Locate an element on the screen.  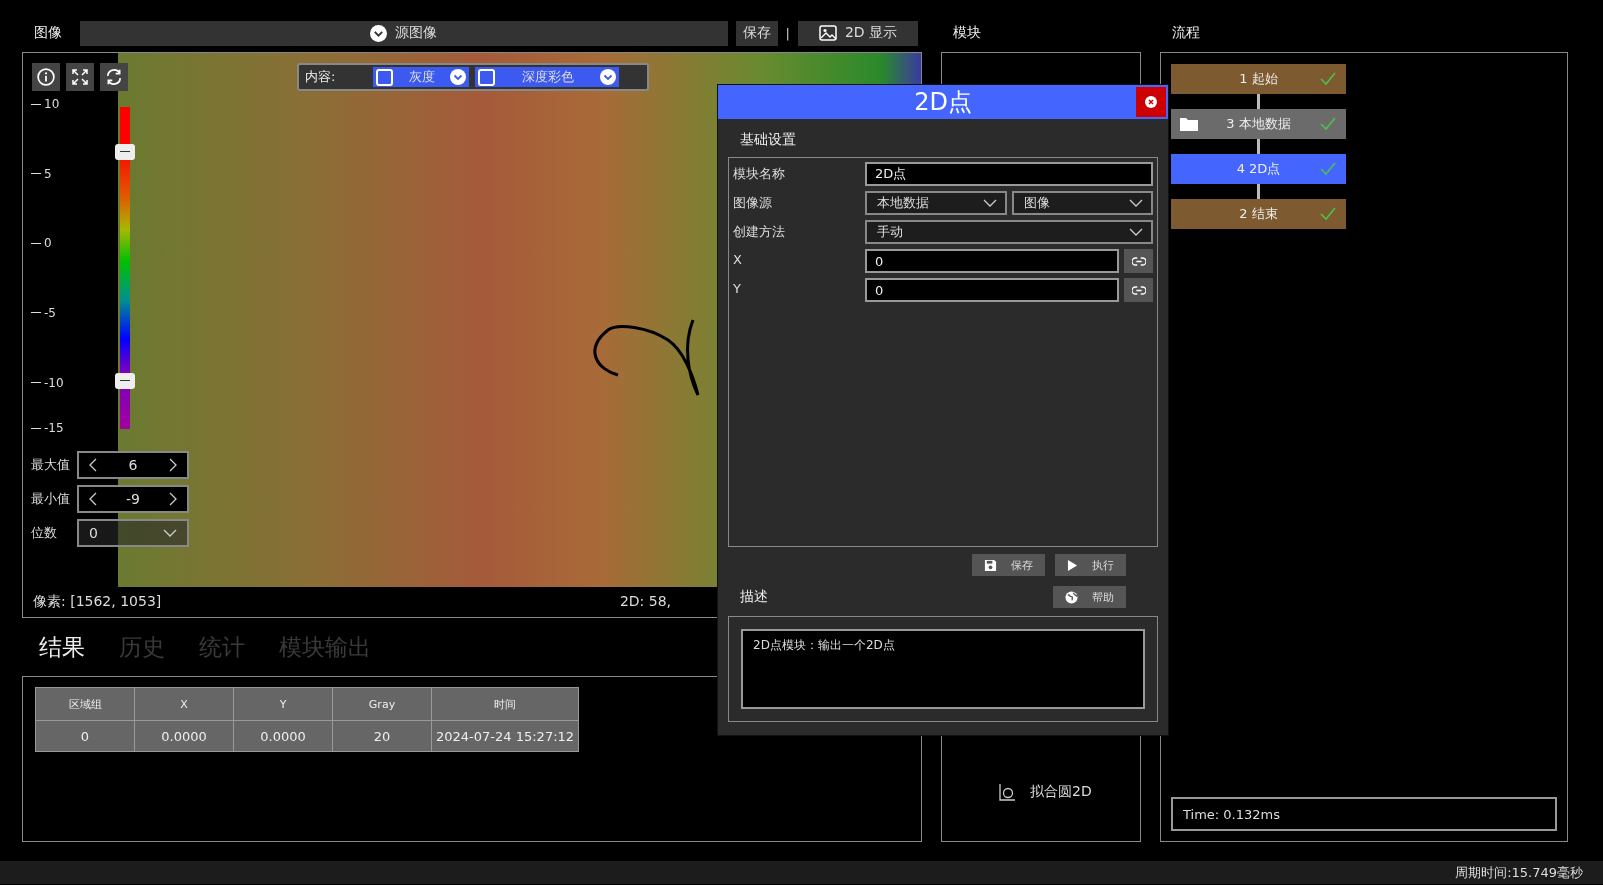
flow-node: 2 结束 is located at coordinates (1258, 214).